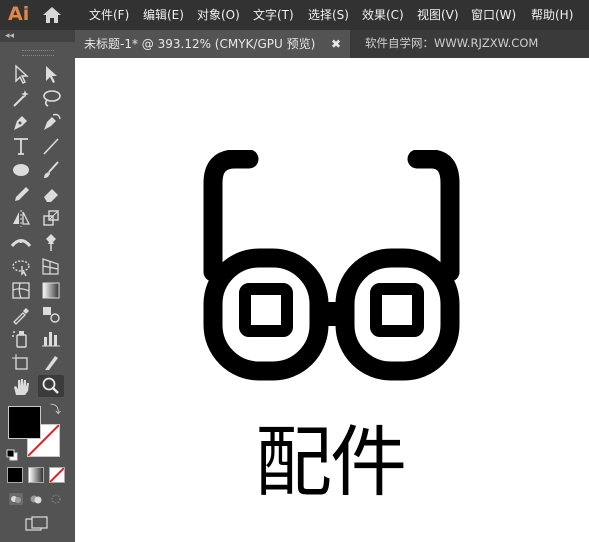  What do you see at coordinates (55, 410) in the screenshot?
I see `swap-colors-icon: ⤵` at bounding box center [55, 410].